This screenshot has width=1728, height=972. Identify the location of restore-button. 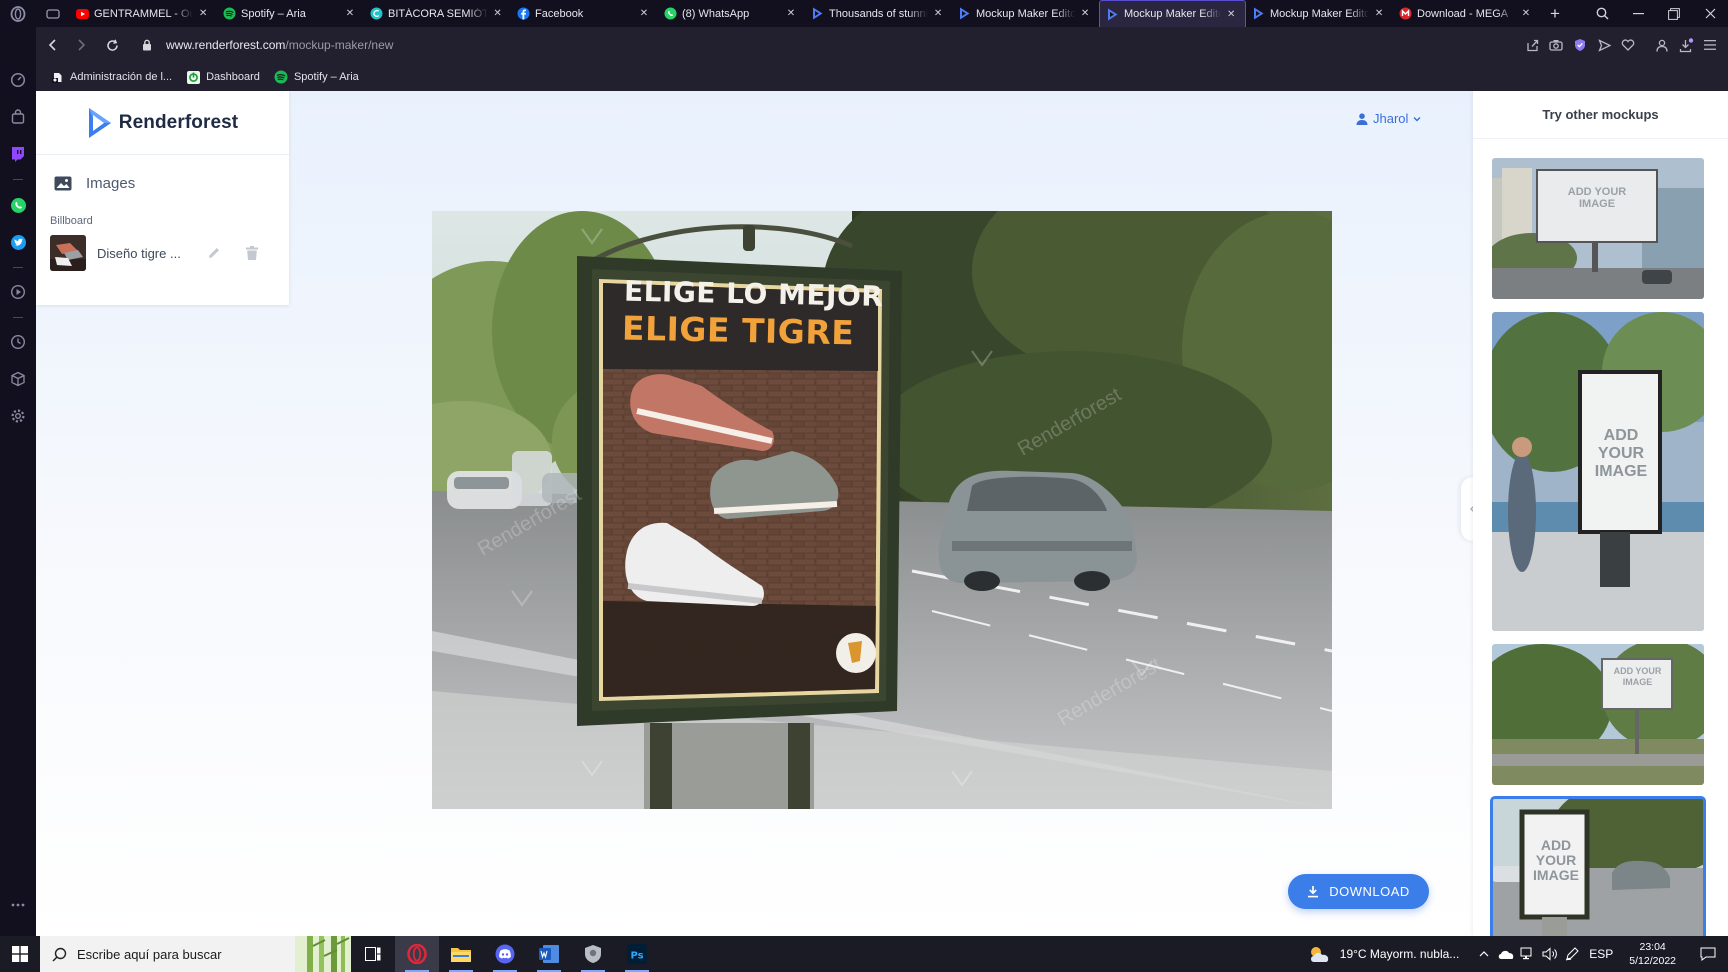
(1674, 13).